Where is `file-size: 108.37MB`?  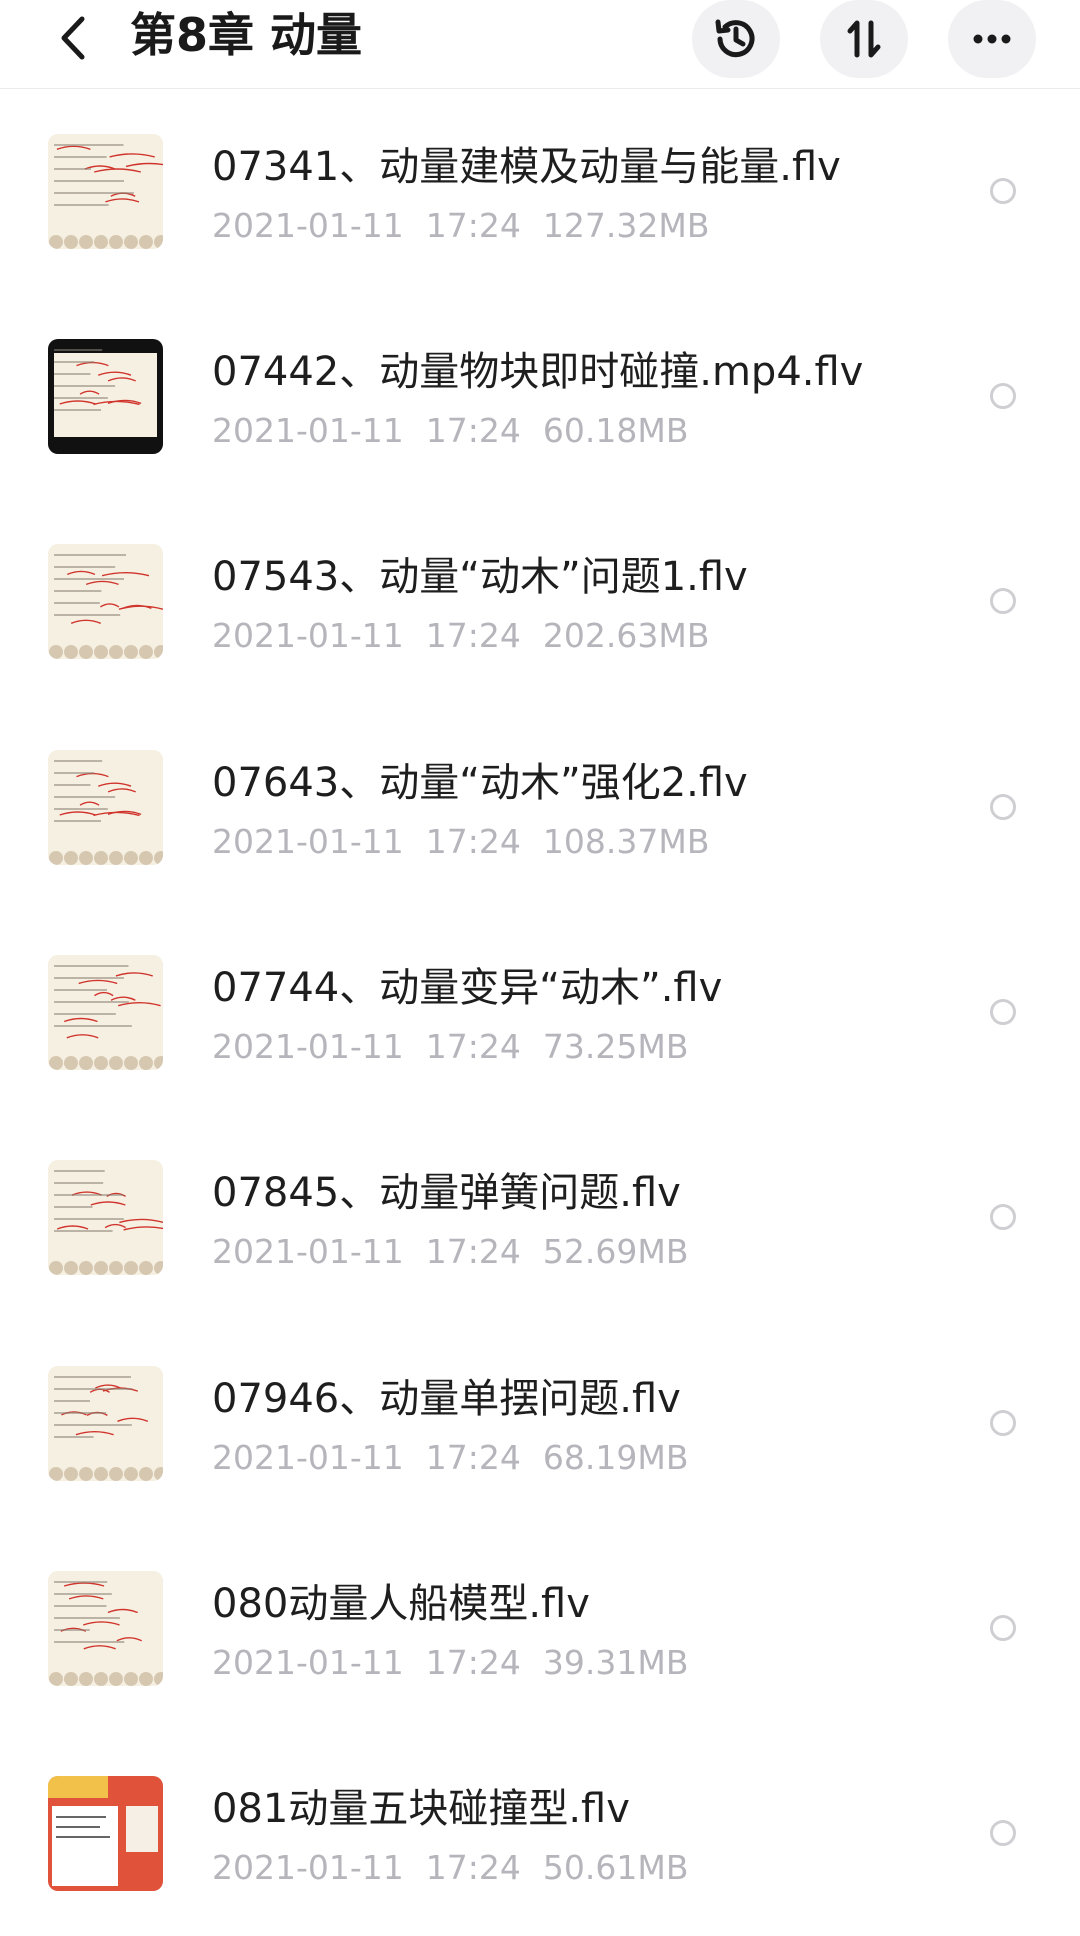 file-size: 108.37MB is located at coordinates (626, 841).